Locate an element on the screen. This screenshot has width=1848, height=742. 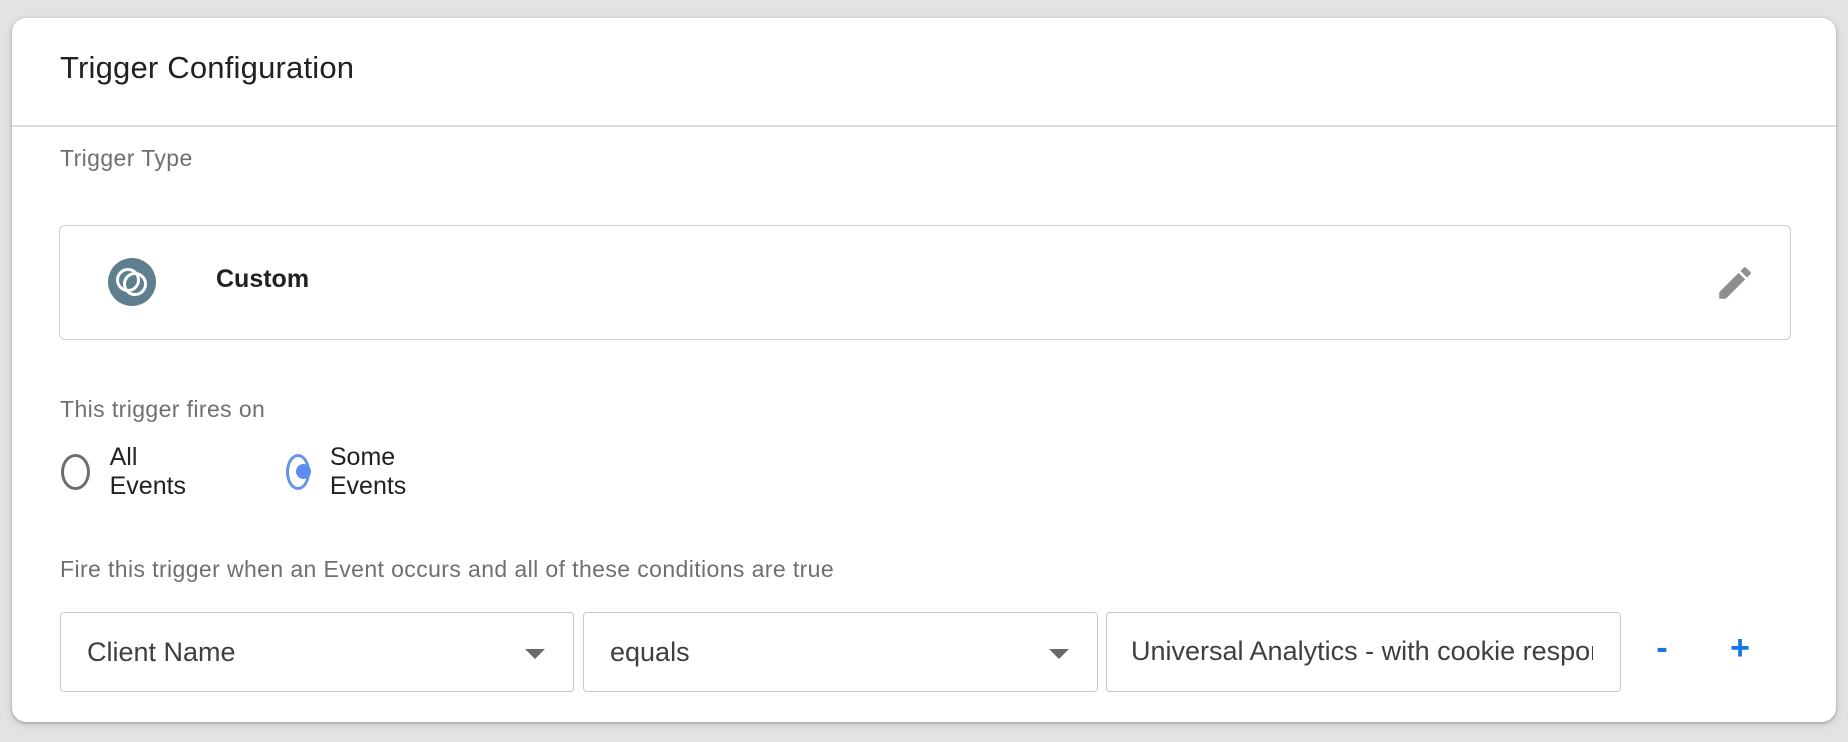
add-condition-button: + is located at coordinates (1740, 650).